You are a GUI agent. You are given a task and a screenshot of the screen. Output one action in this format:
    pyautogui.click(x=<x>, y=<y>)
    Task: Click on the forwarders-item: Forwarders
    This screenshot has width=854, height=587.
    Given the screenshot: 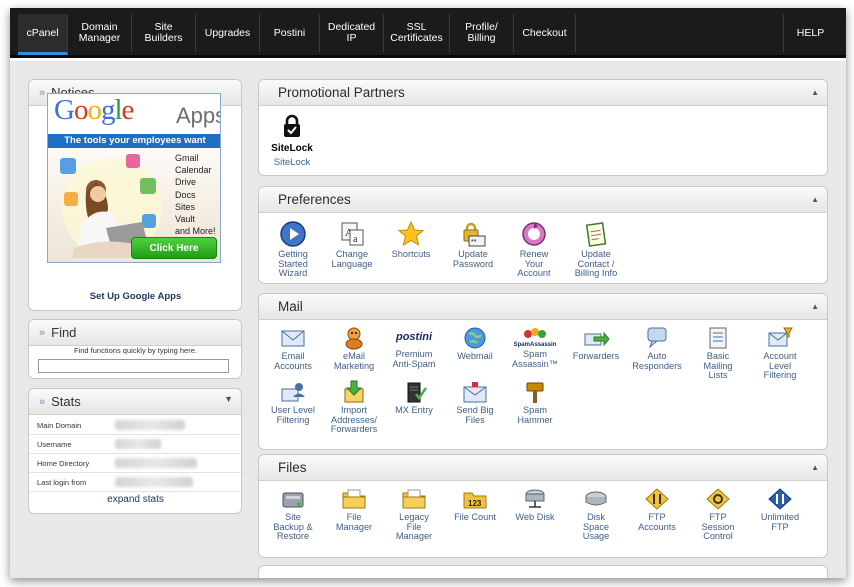 What is the action you would take?
    pyautogui.click(x=596, y=344)
    